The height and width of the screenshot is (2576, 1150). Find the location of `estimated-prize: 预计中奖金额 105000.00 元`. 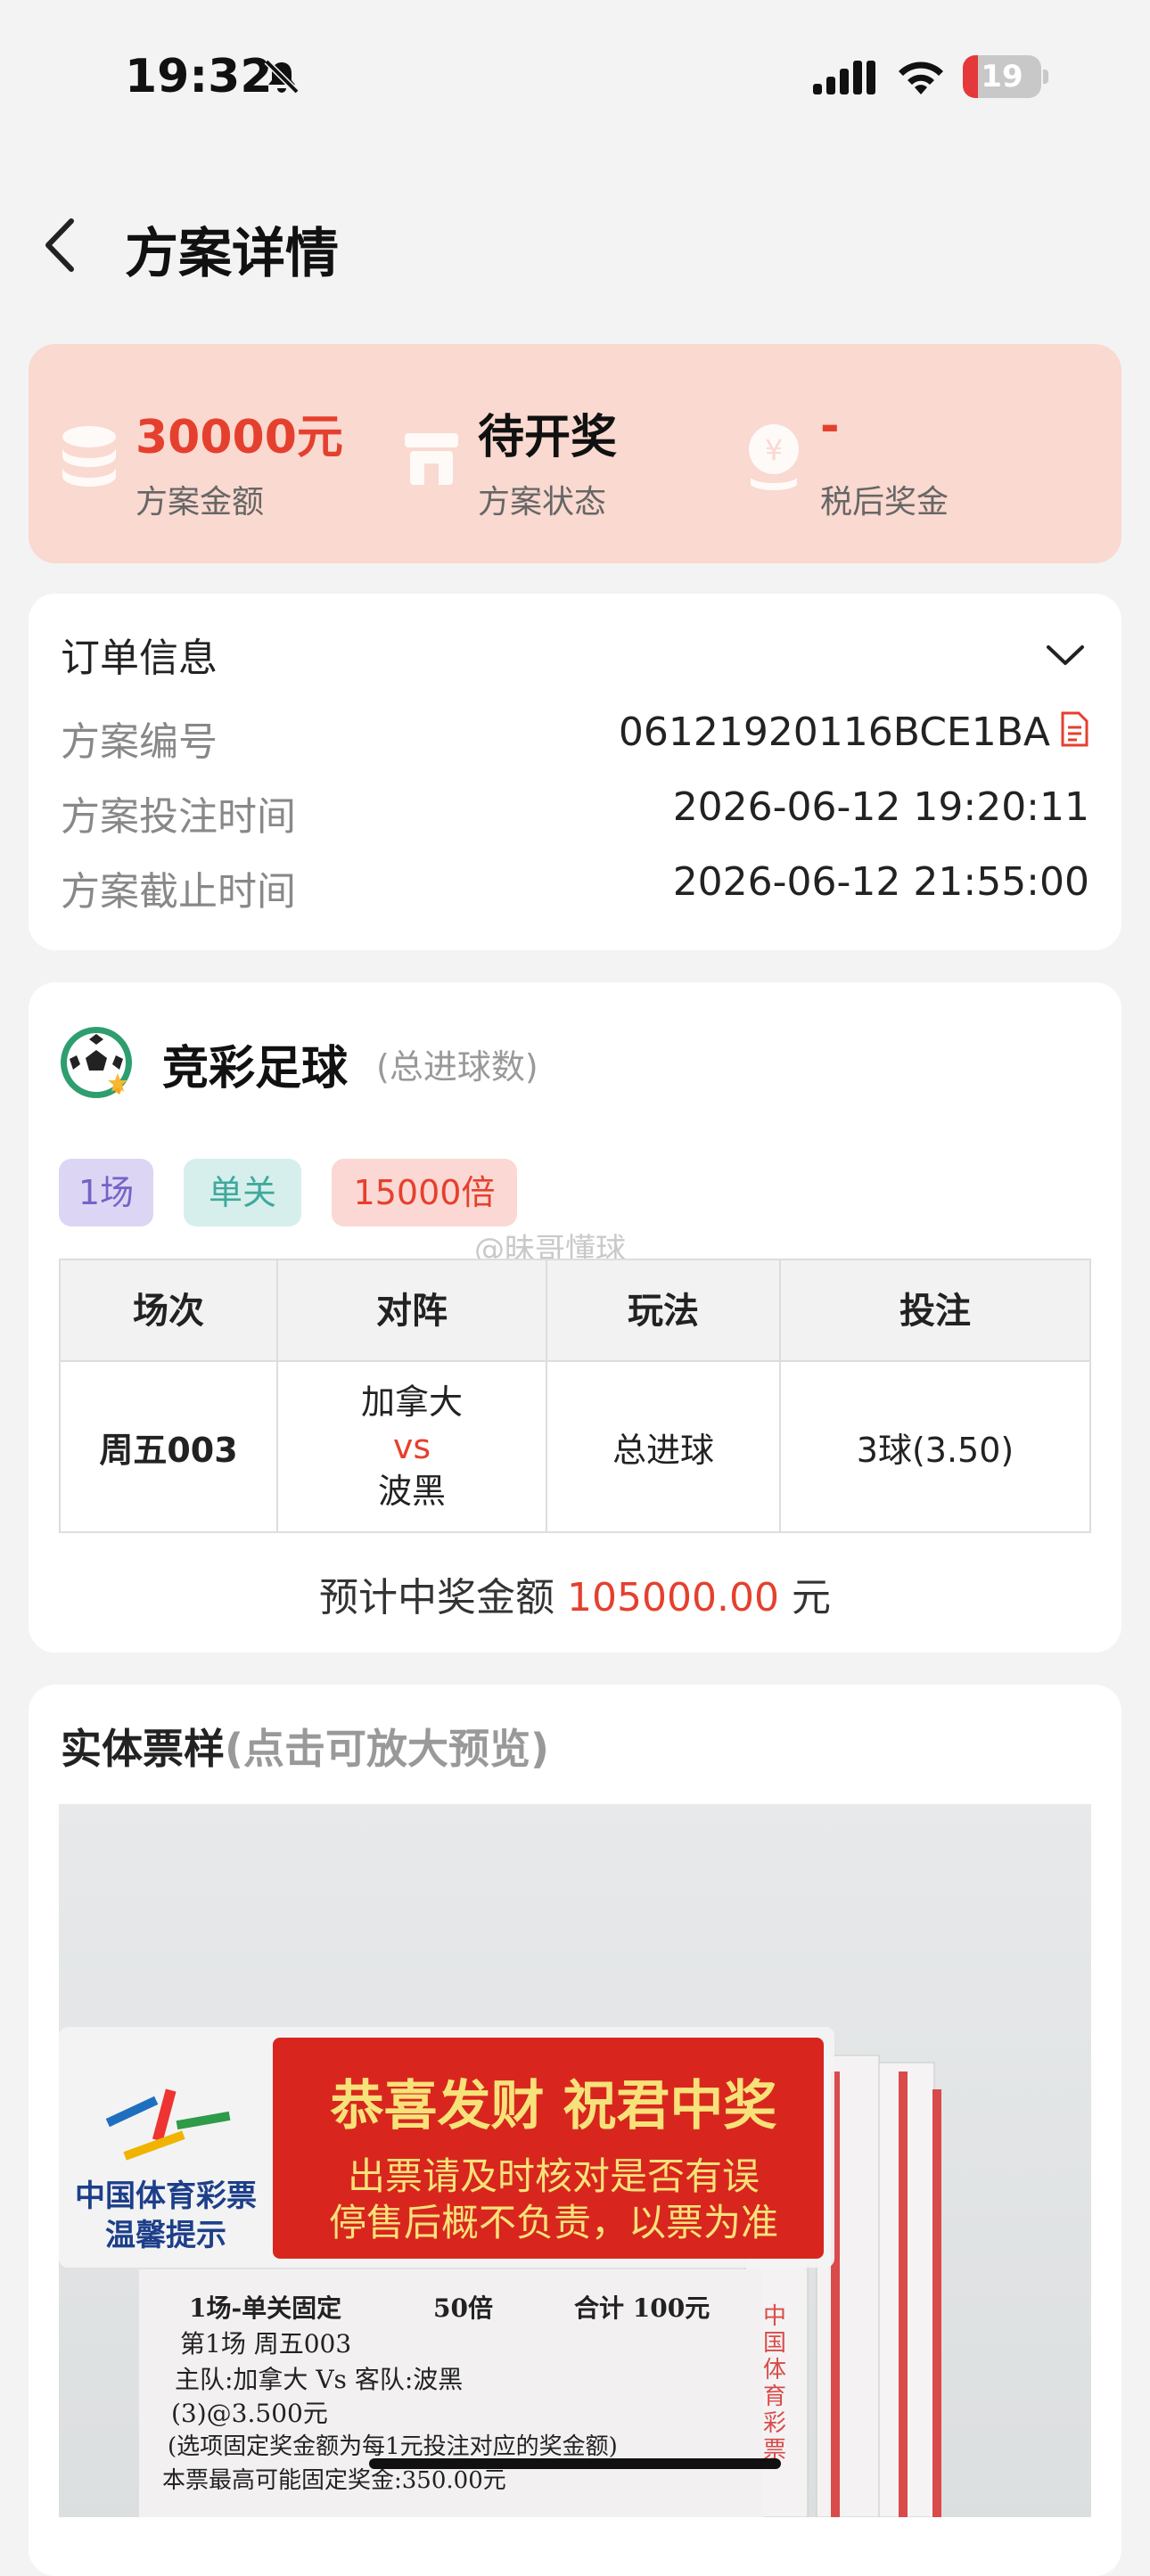

estimated-prize: 预计中奖金额 105000.00 元 is located at coordinates (575, 1594).